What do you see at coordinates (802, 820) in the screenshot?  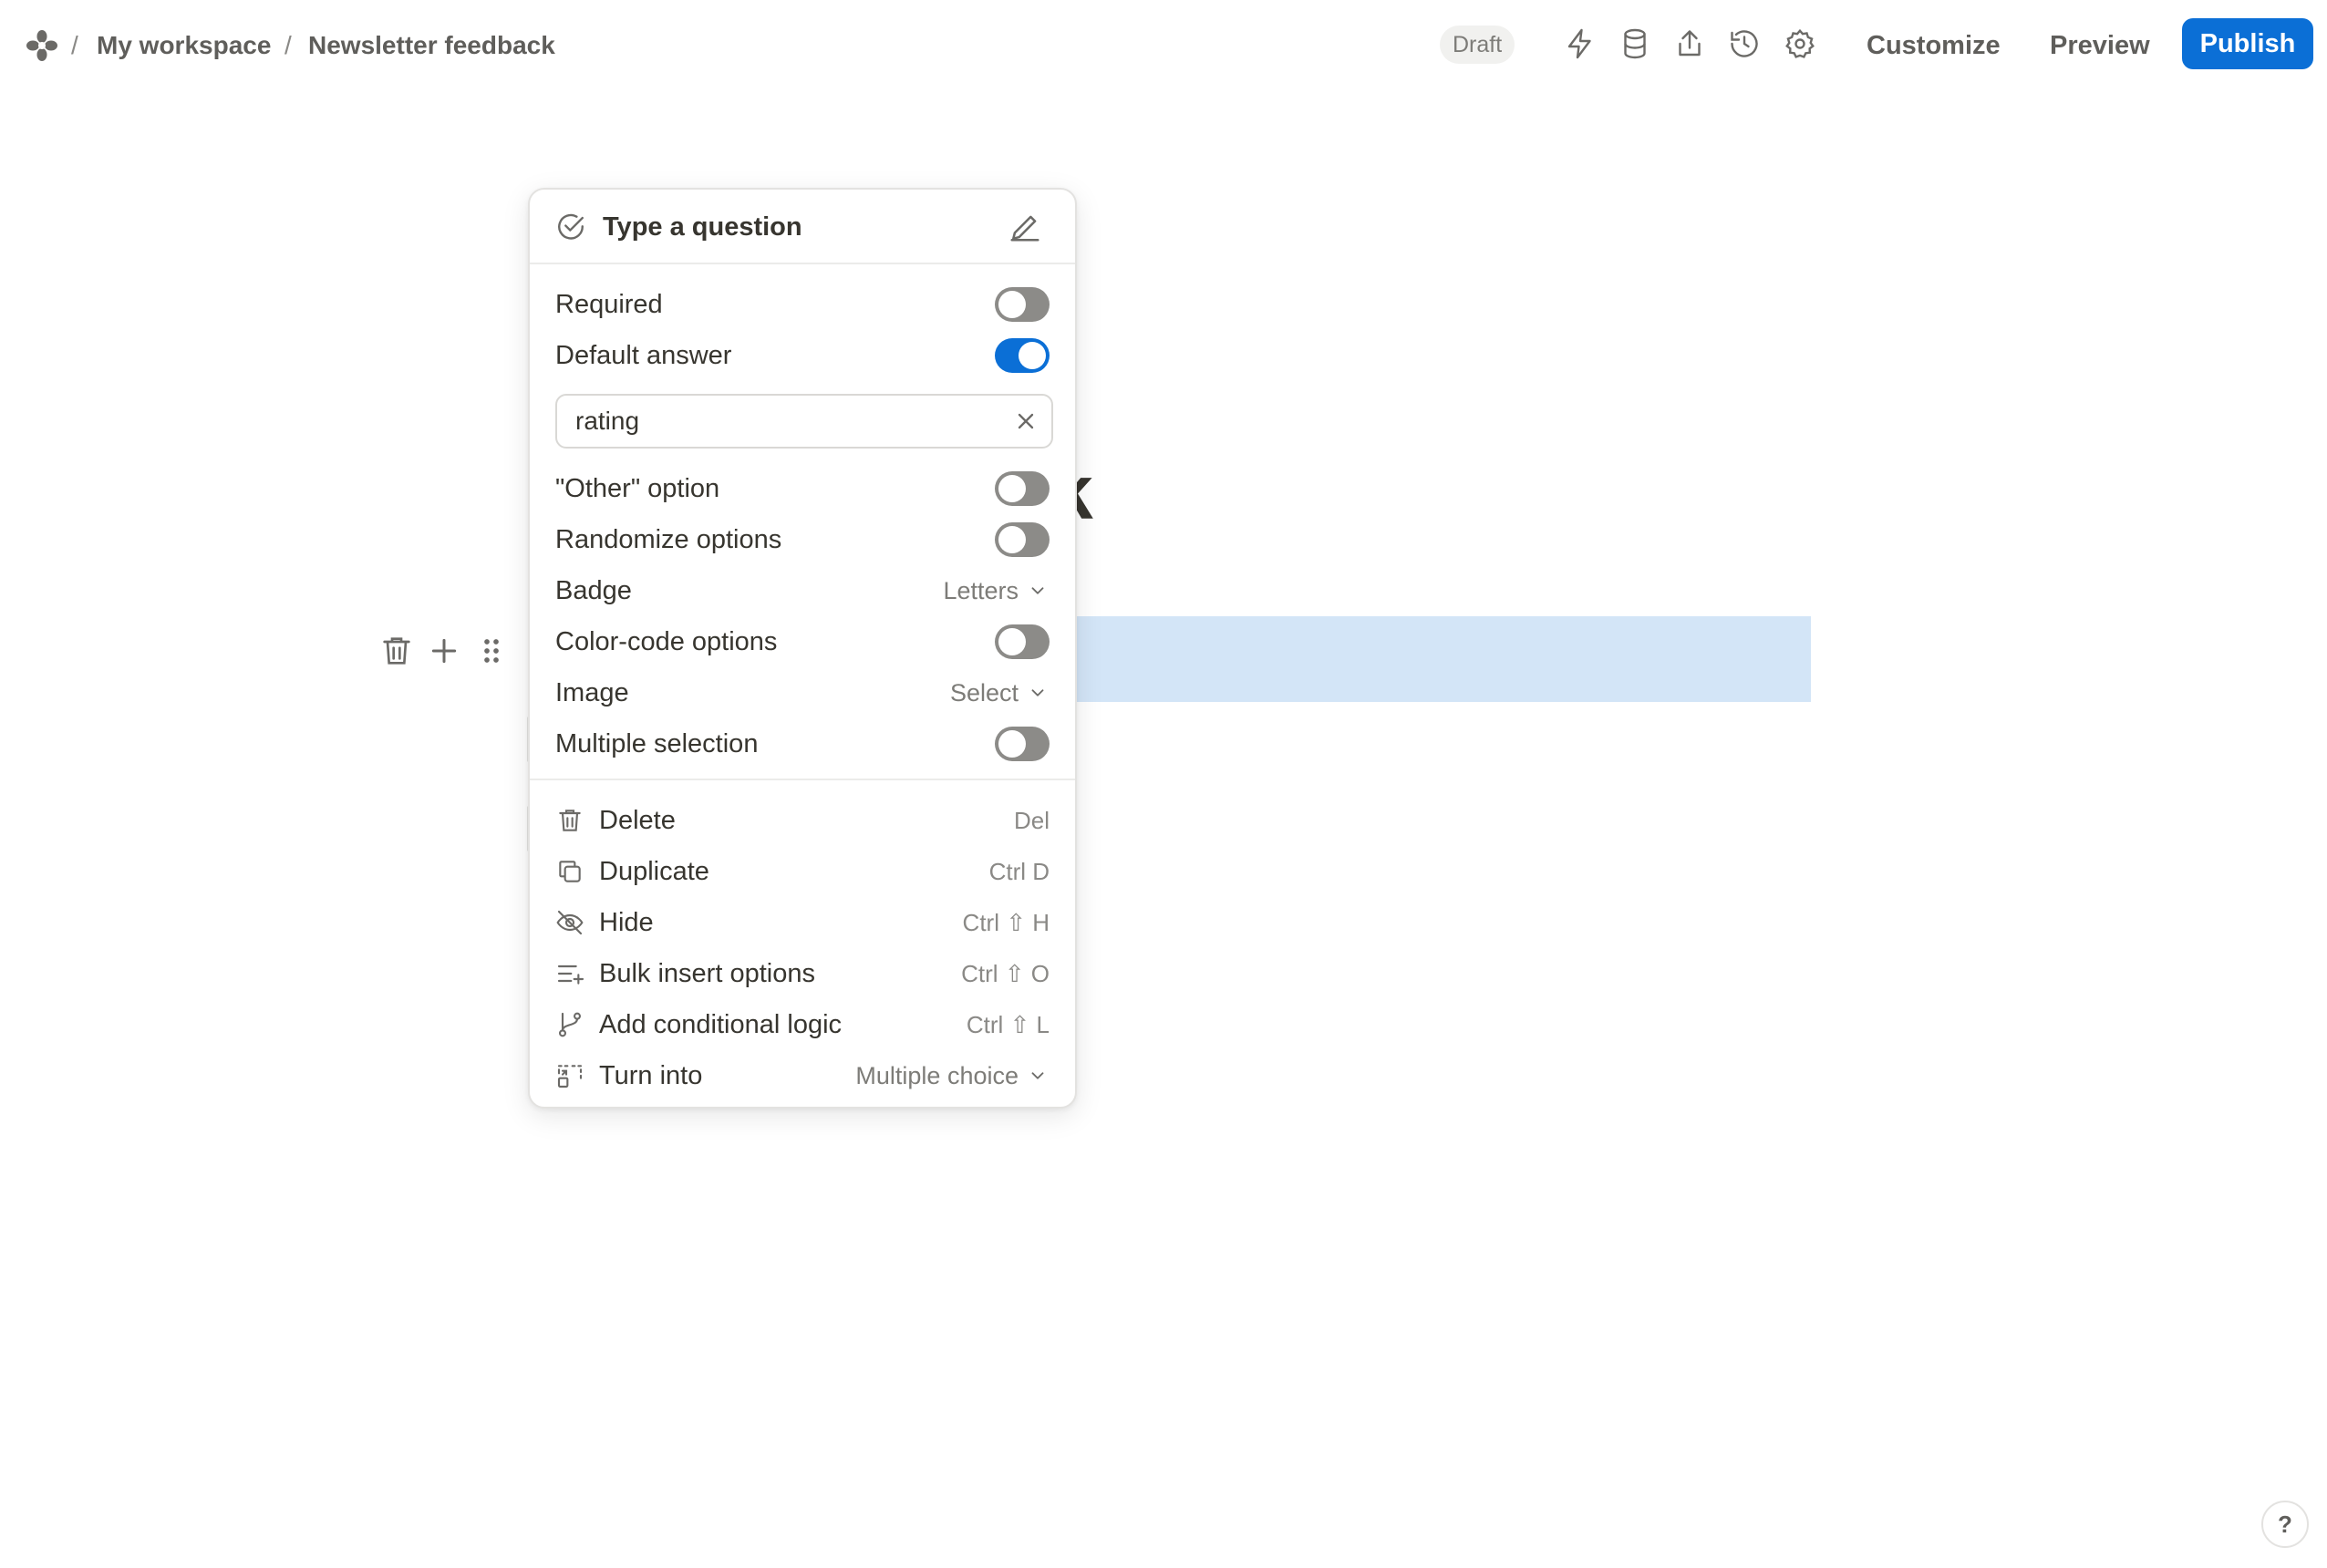 I see `action-delete: Delete Del` at bounding box center [802, 820].